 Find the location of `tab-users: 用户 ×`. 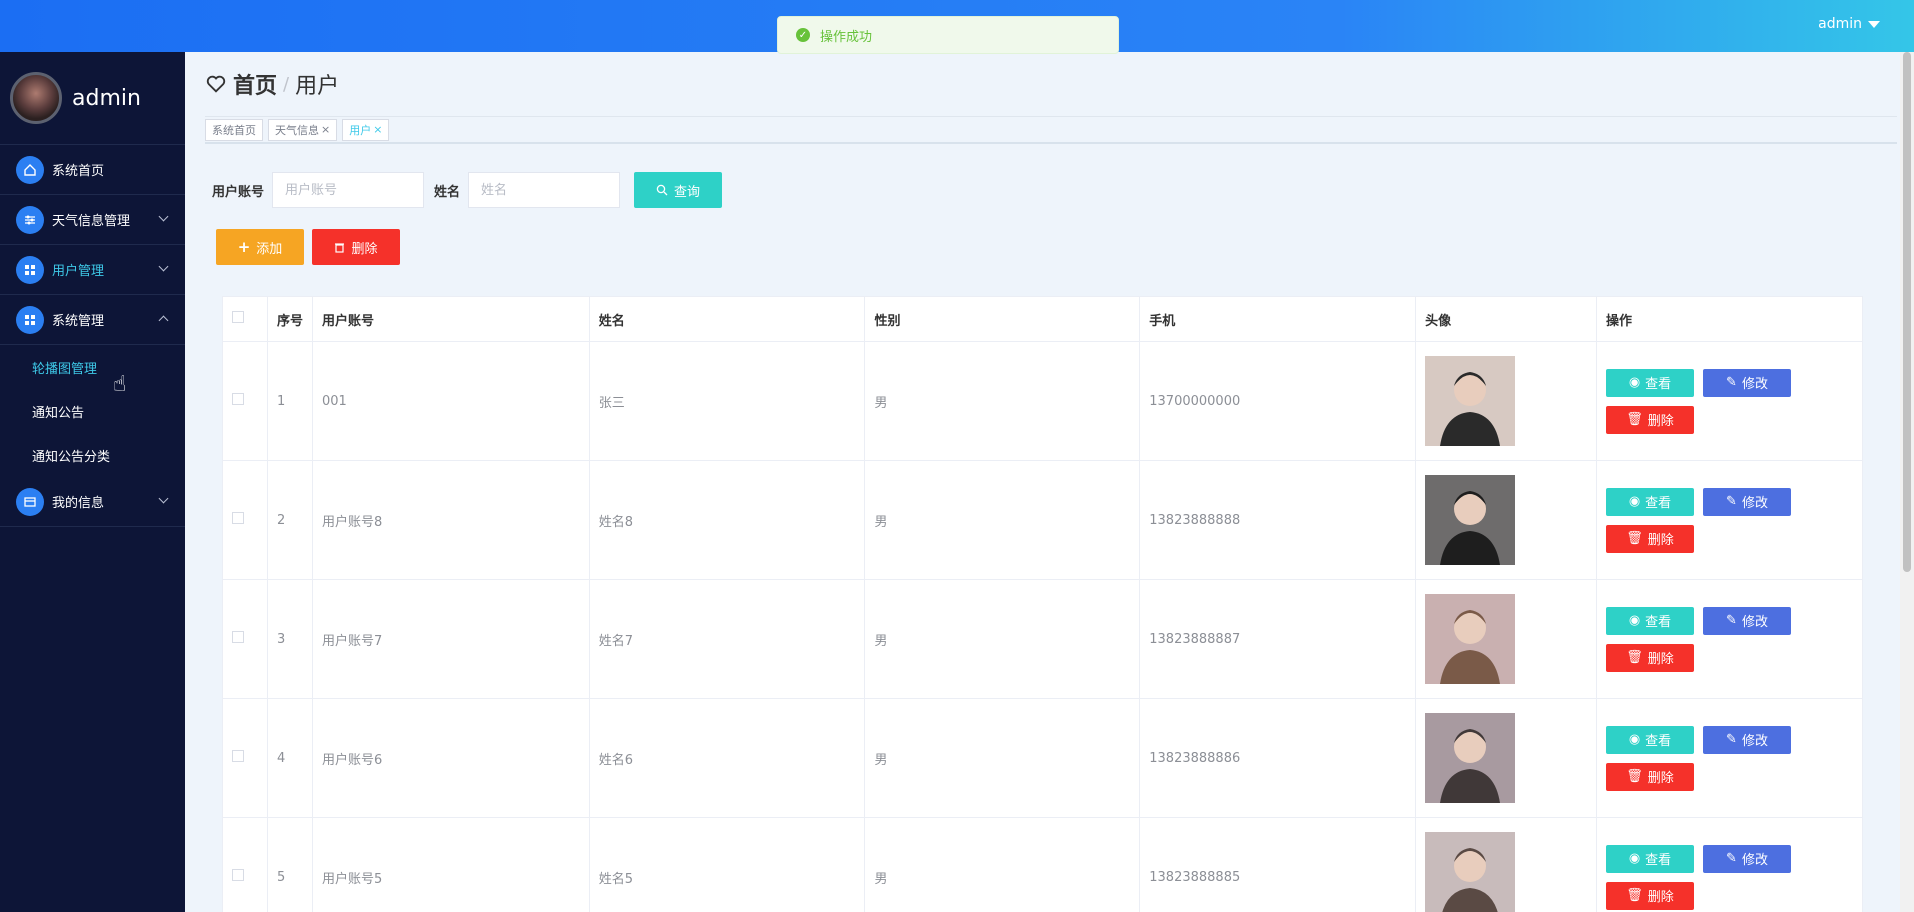

tab-users: 用户 × is located at coordinates (366, 129).